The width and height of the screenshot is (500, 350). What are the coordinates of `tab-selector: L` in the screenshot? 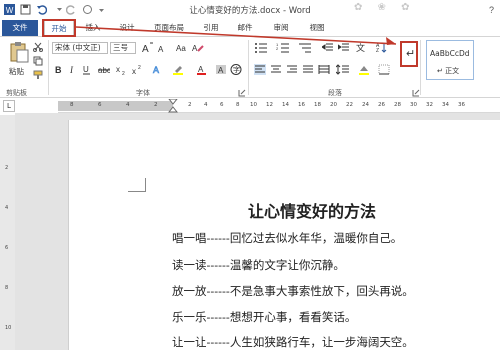 It's located at (9, 106).